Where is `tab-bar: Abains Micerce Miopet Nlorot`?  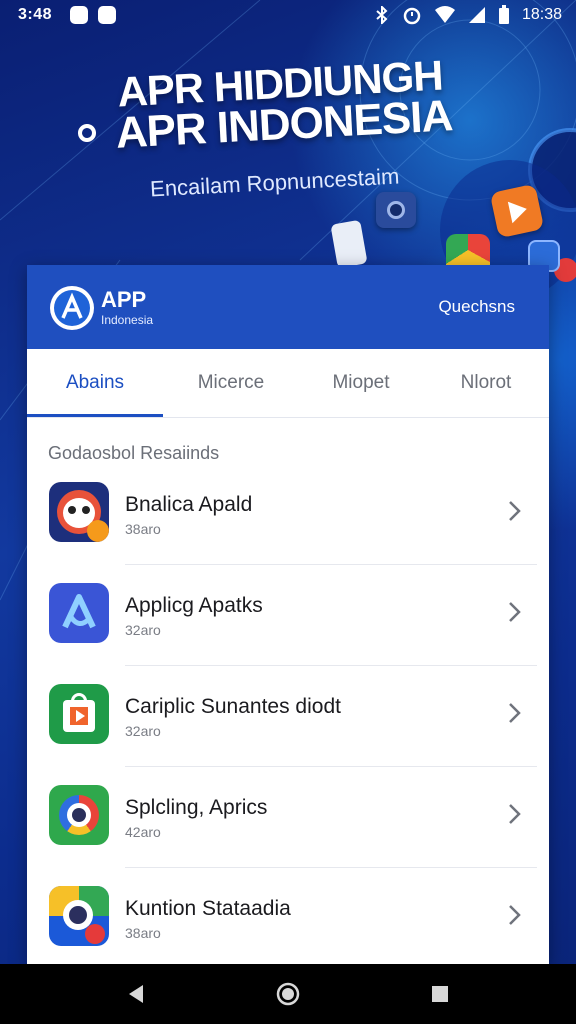 tab-bar: Abains Micerce Miopet Nlorot is located at coordinates (288, 383).